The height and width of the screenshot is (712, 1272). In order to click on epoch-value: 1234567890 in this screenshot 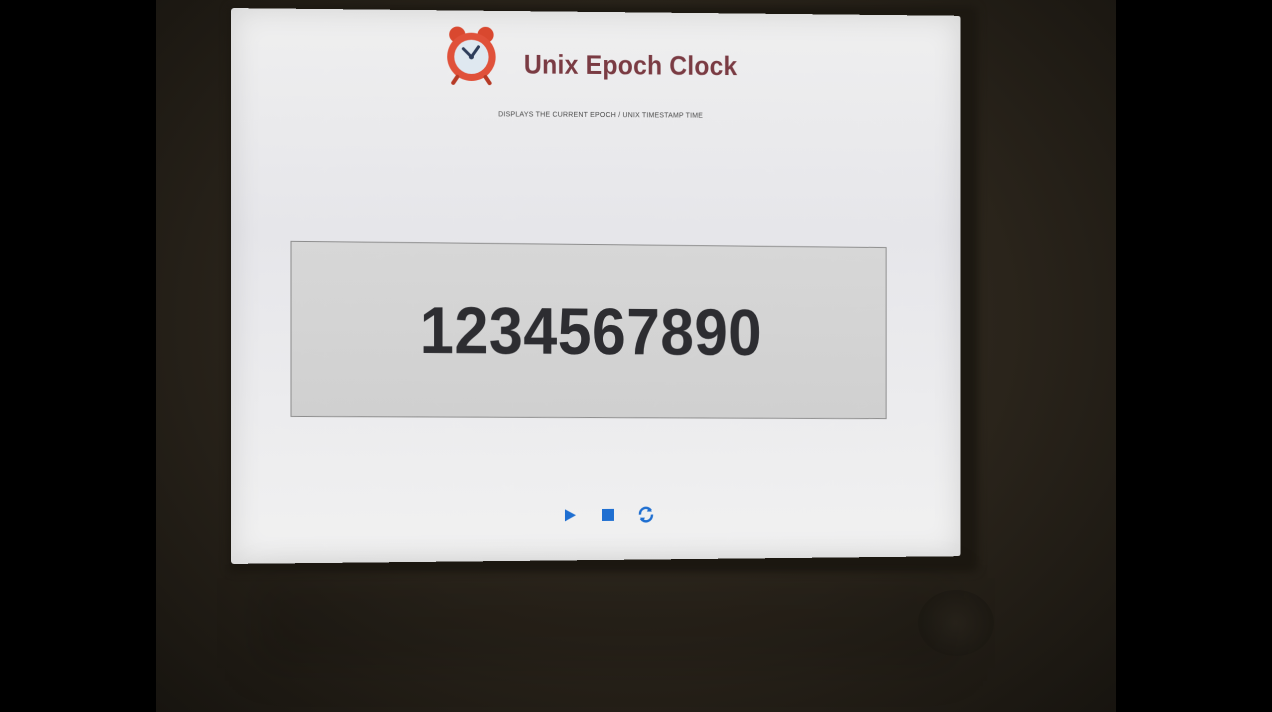, I will do `click(591, 330)`.